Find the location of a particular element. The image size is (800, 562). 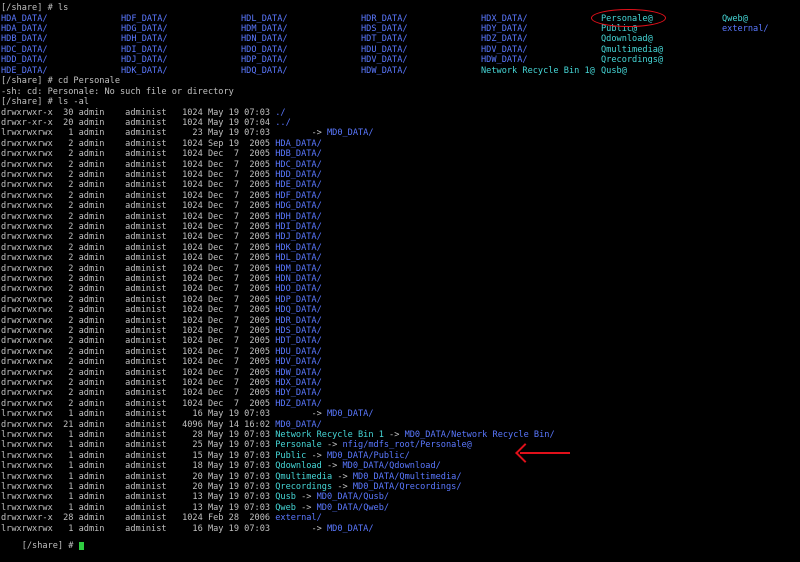

listing-name: HDK_DATA/ is located at coordinates (298, 247).